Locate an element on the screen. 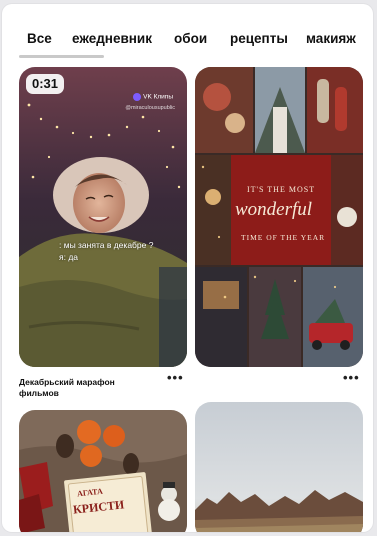 This screenshot has width=377, height=536. category-tabs: Все ежедневник обои рецепты макияж is located at coordinates (187, 34).